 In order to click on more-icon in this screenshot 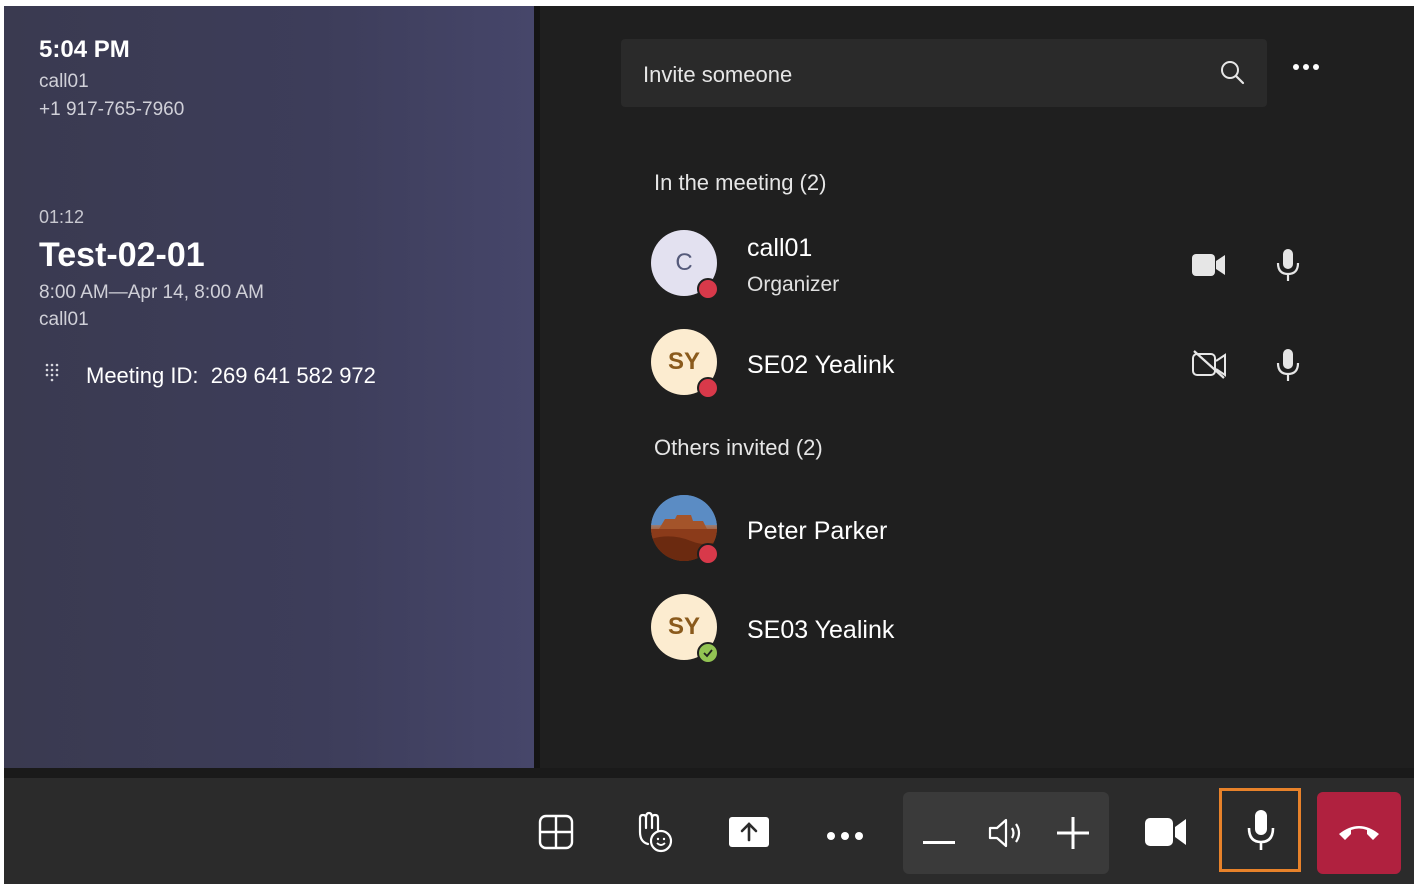, I will do `click(845, 837)`.